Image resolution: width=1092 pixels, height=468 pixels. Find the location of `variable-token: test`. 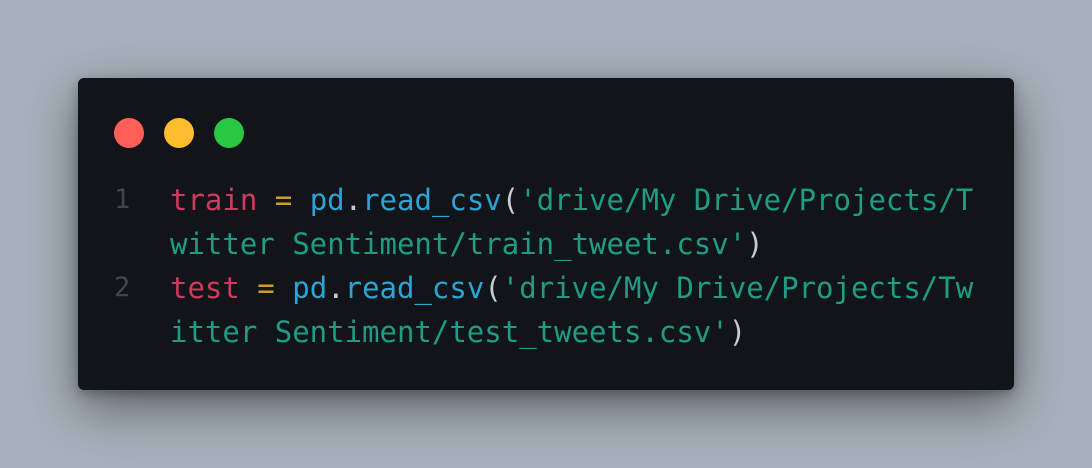

variable-token: test is located at coordinates (205, 288).